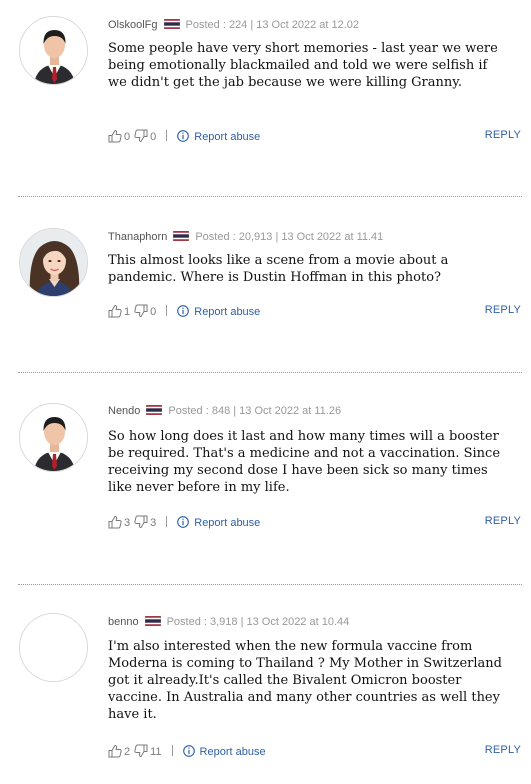 The image size is (531, 784). I want to click on like-count: 3, so click(127, 523).